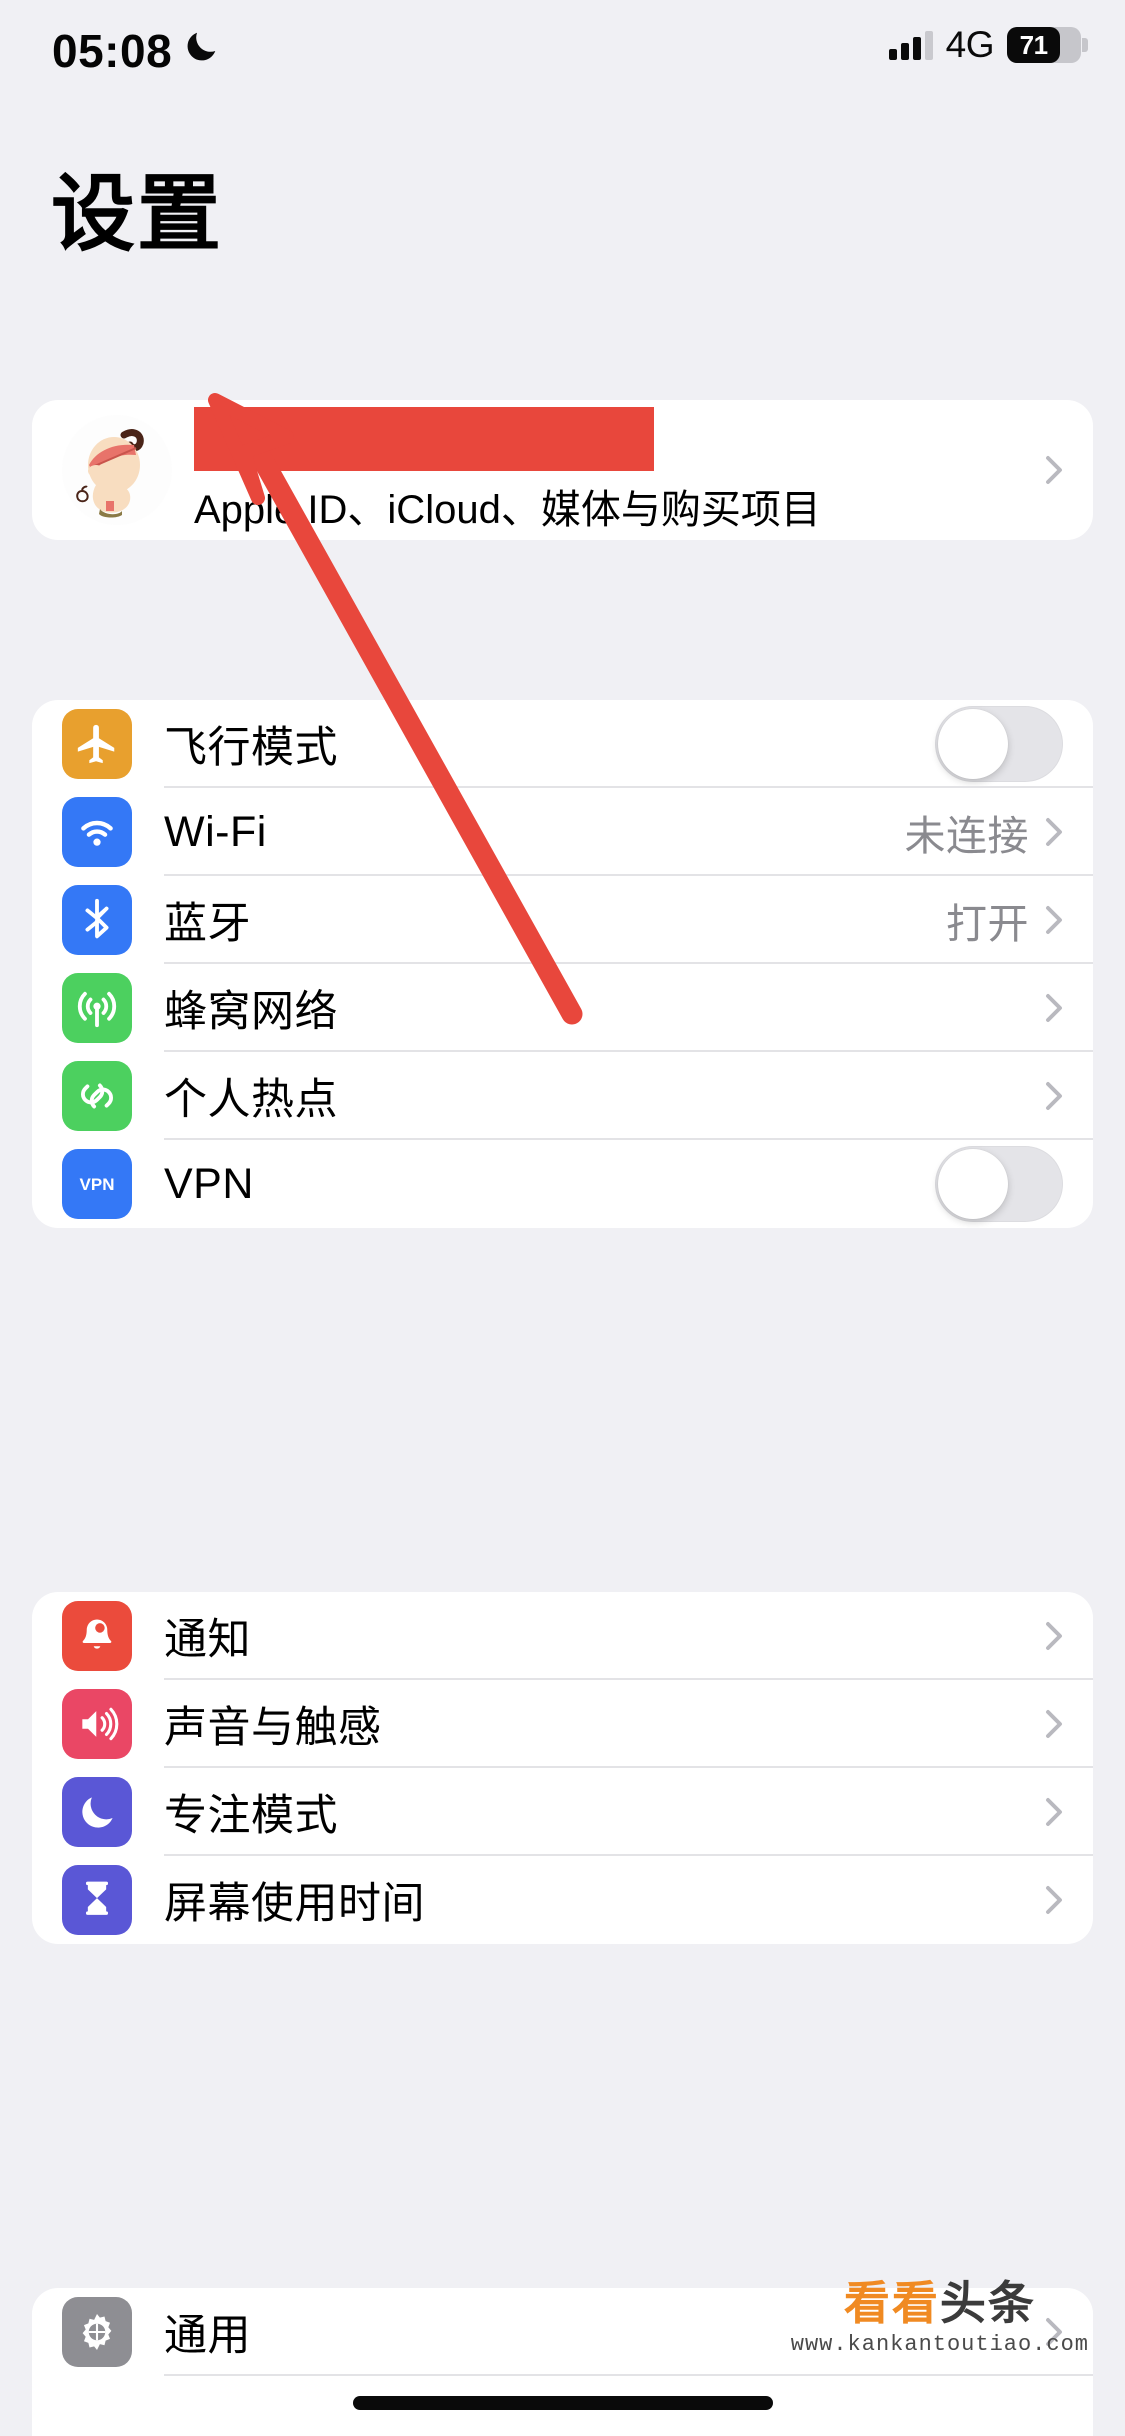  Describe the element at coordinates (562, 744) in the screenshot. I see `settings-row-airplane-mode: 飞行模式` at that location.